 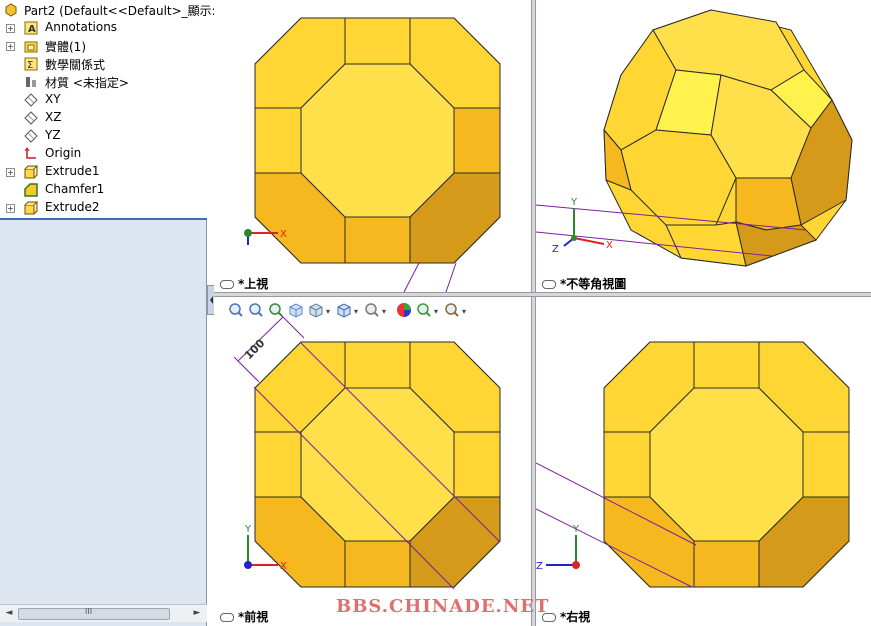 I want to click on tree-item: Part2 (Default<<Default>_顯示:, so click(x=108, y=10).